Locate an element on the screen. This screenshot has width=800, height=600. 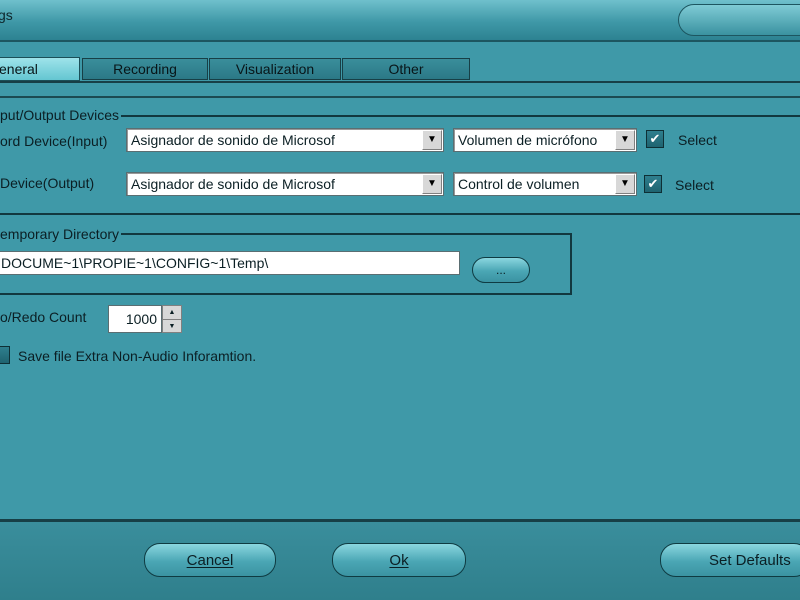
output-select-label: Select is located at coordinates (694, 185).